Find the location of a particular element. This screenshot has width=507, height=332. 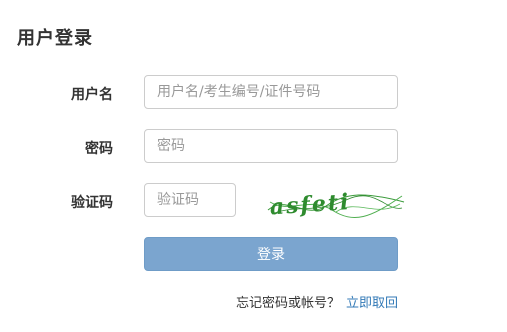

captcha-label: 验证码 is located at coordinates (92, 203).